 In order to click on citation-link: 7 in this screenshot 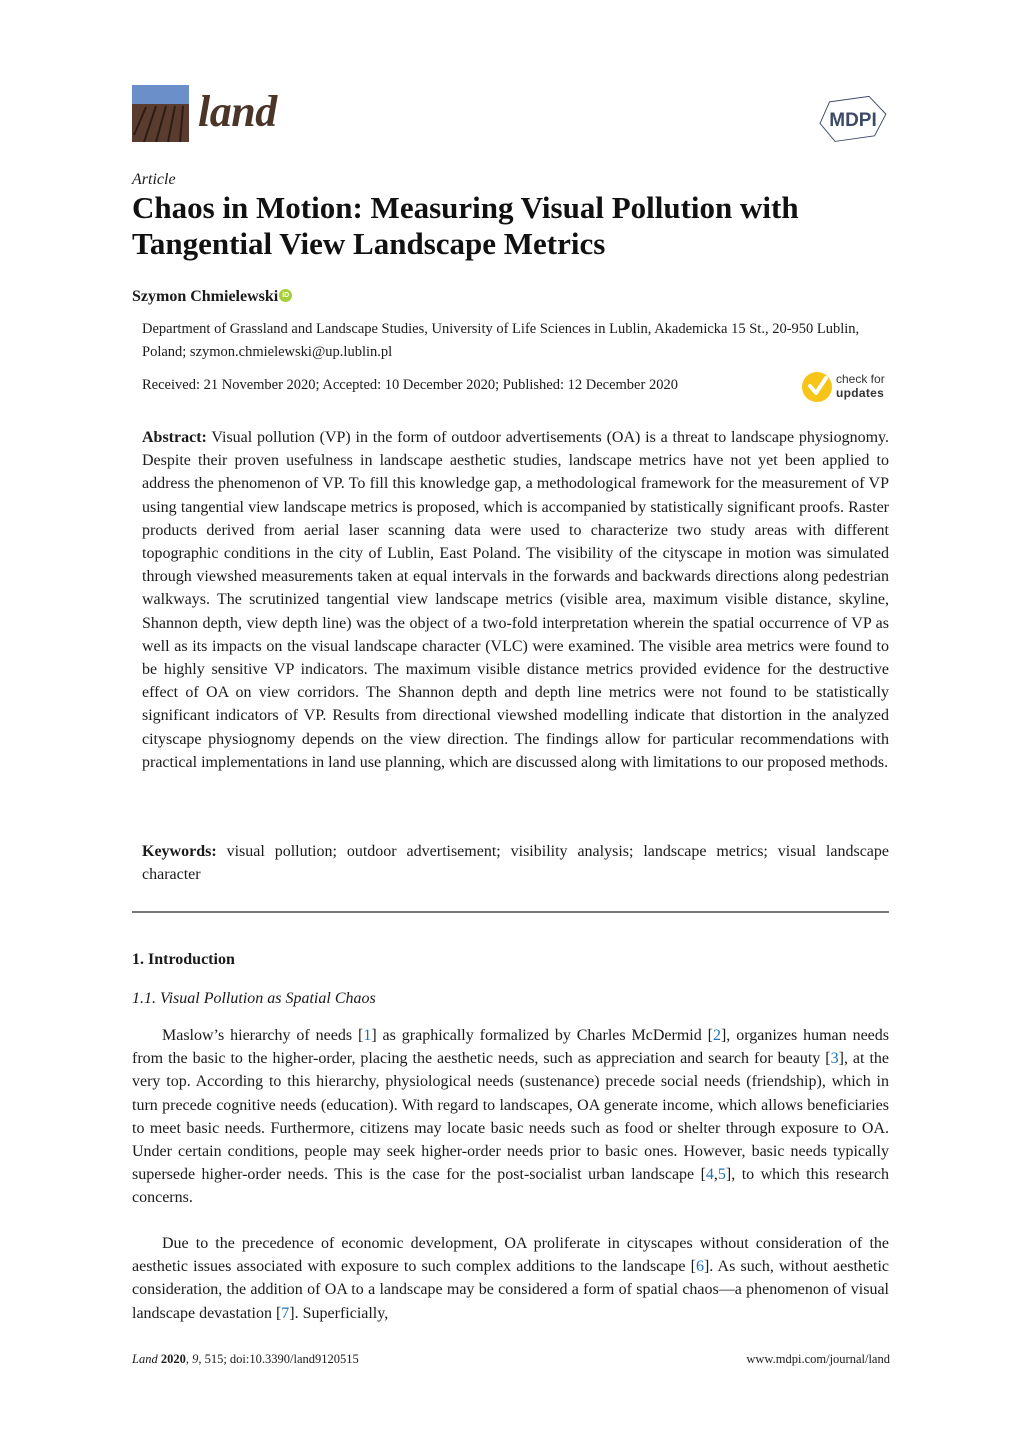, I will do `click(285, 1313)`.